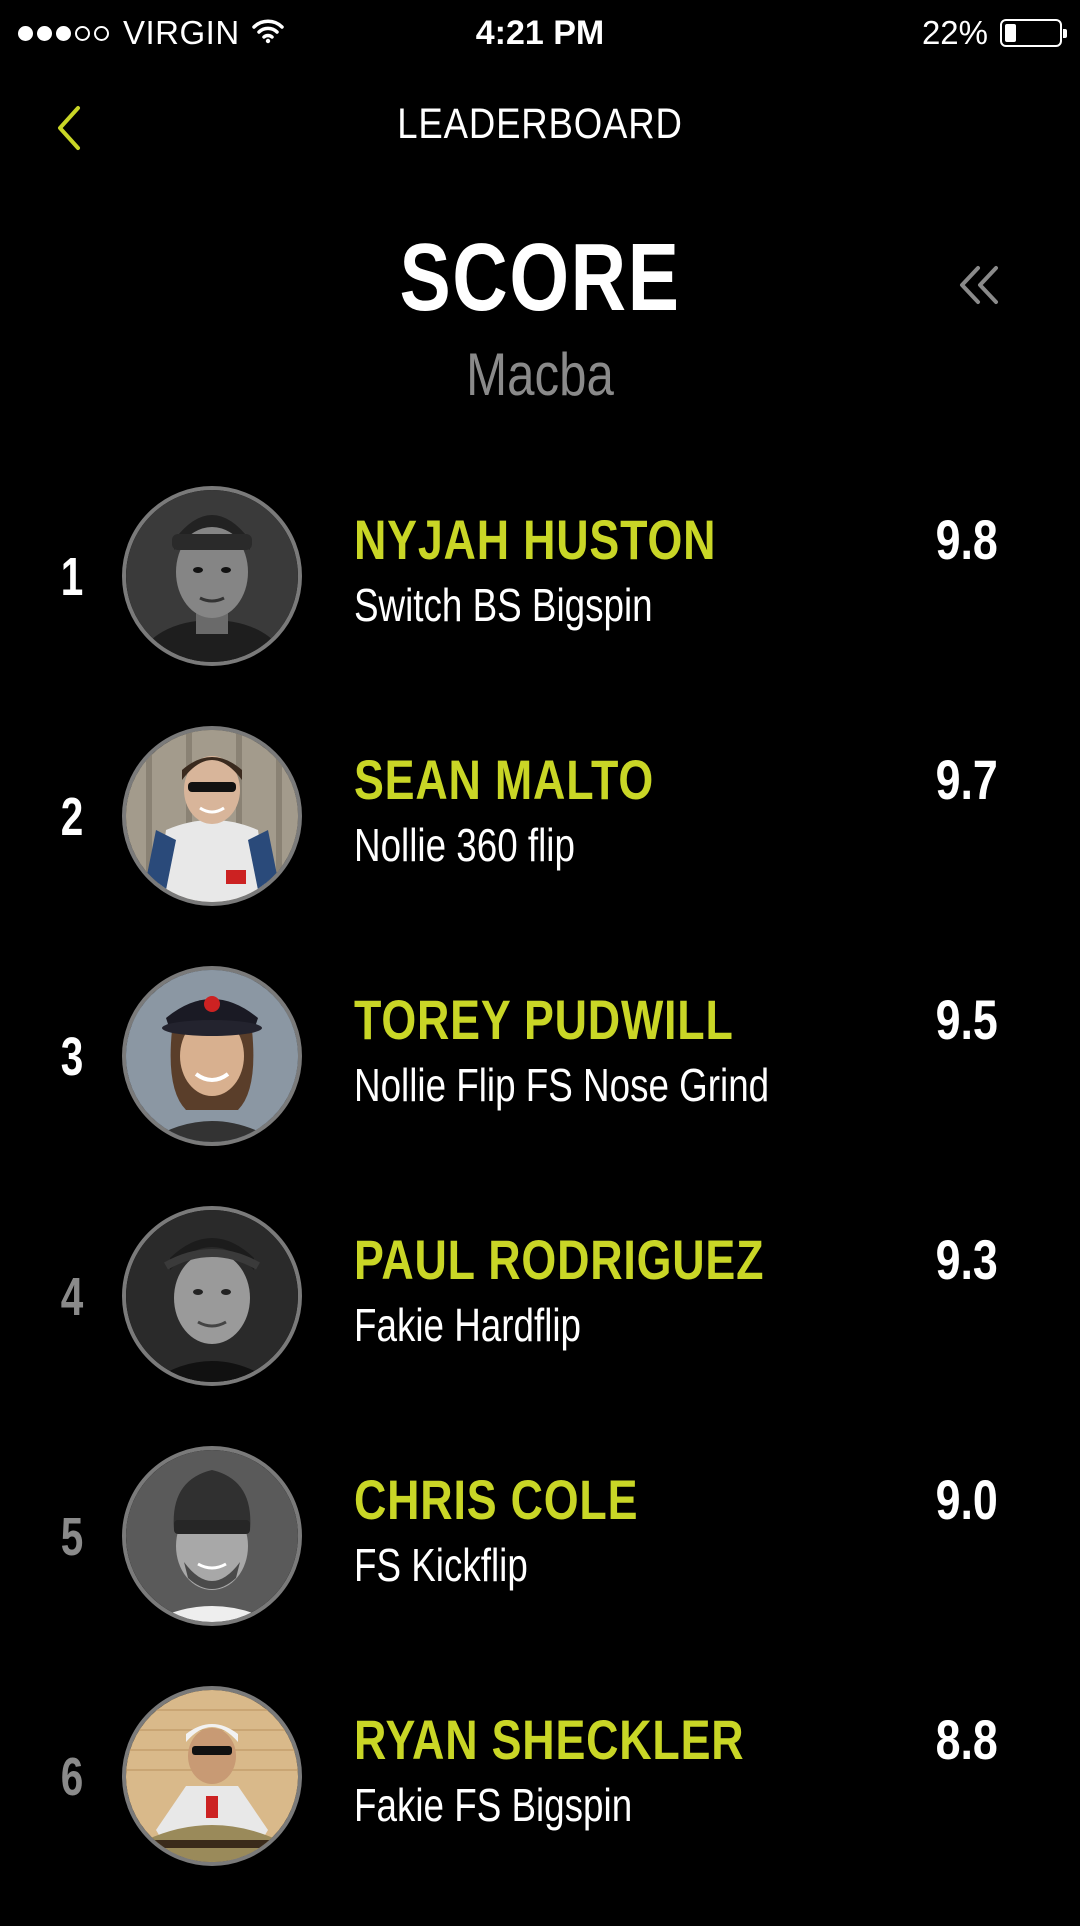  I want to click on rank-number: 4, so click(72, 1297).